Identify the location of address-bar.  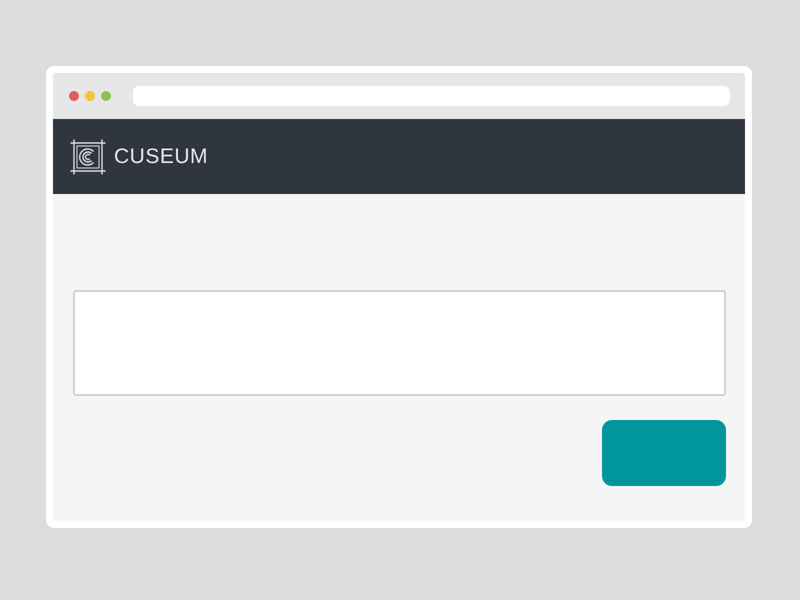
(431, 96).